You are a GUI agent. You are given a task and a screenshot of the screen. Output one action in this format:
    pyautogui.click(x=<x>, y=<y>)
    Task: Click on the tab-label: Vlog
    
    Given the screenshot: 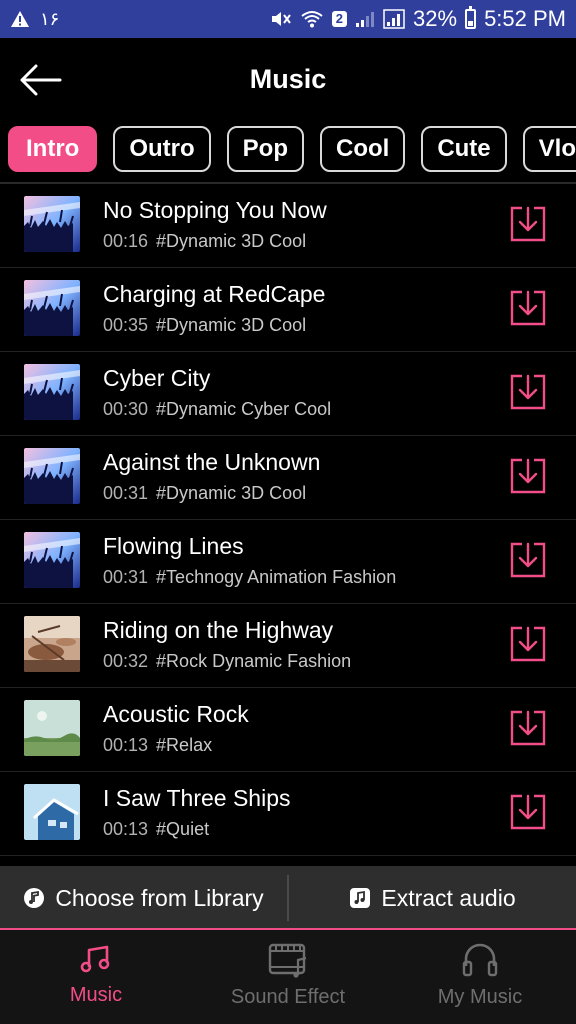 What is the action you would take?
    pyautogui.click(x=557, y=148)
    